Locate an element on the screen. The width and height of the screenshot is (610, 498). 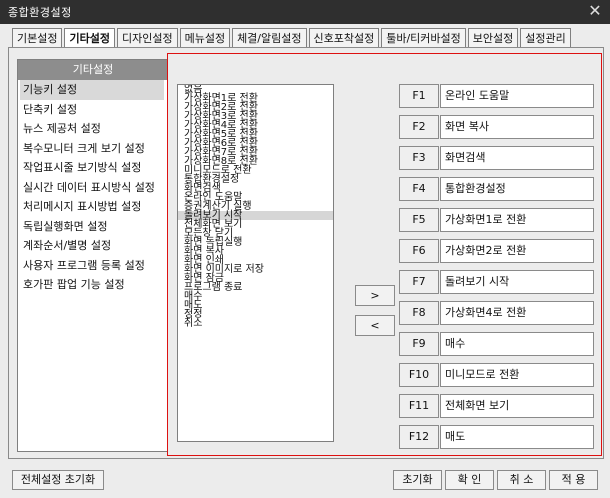
sidebar-item-user-program: 사용자 프로그램 등록 설정 is located at coordinates (93, 266).